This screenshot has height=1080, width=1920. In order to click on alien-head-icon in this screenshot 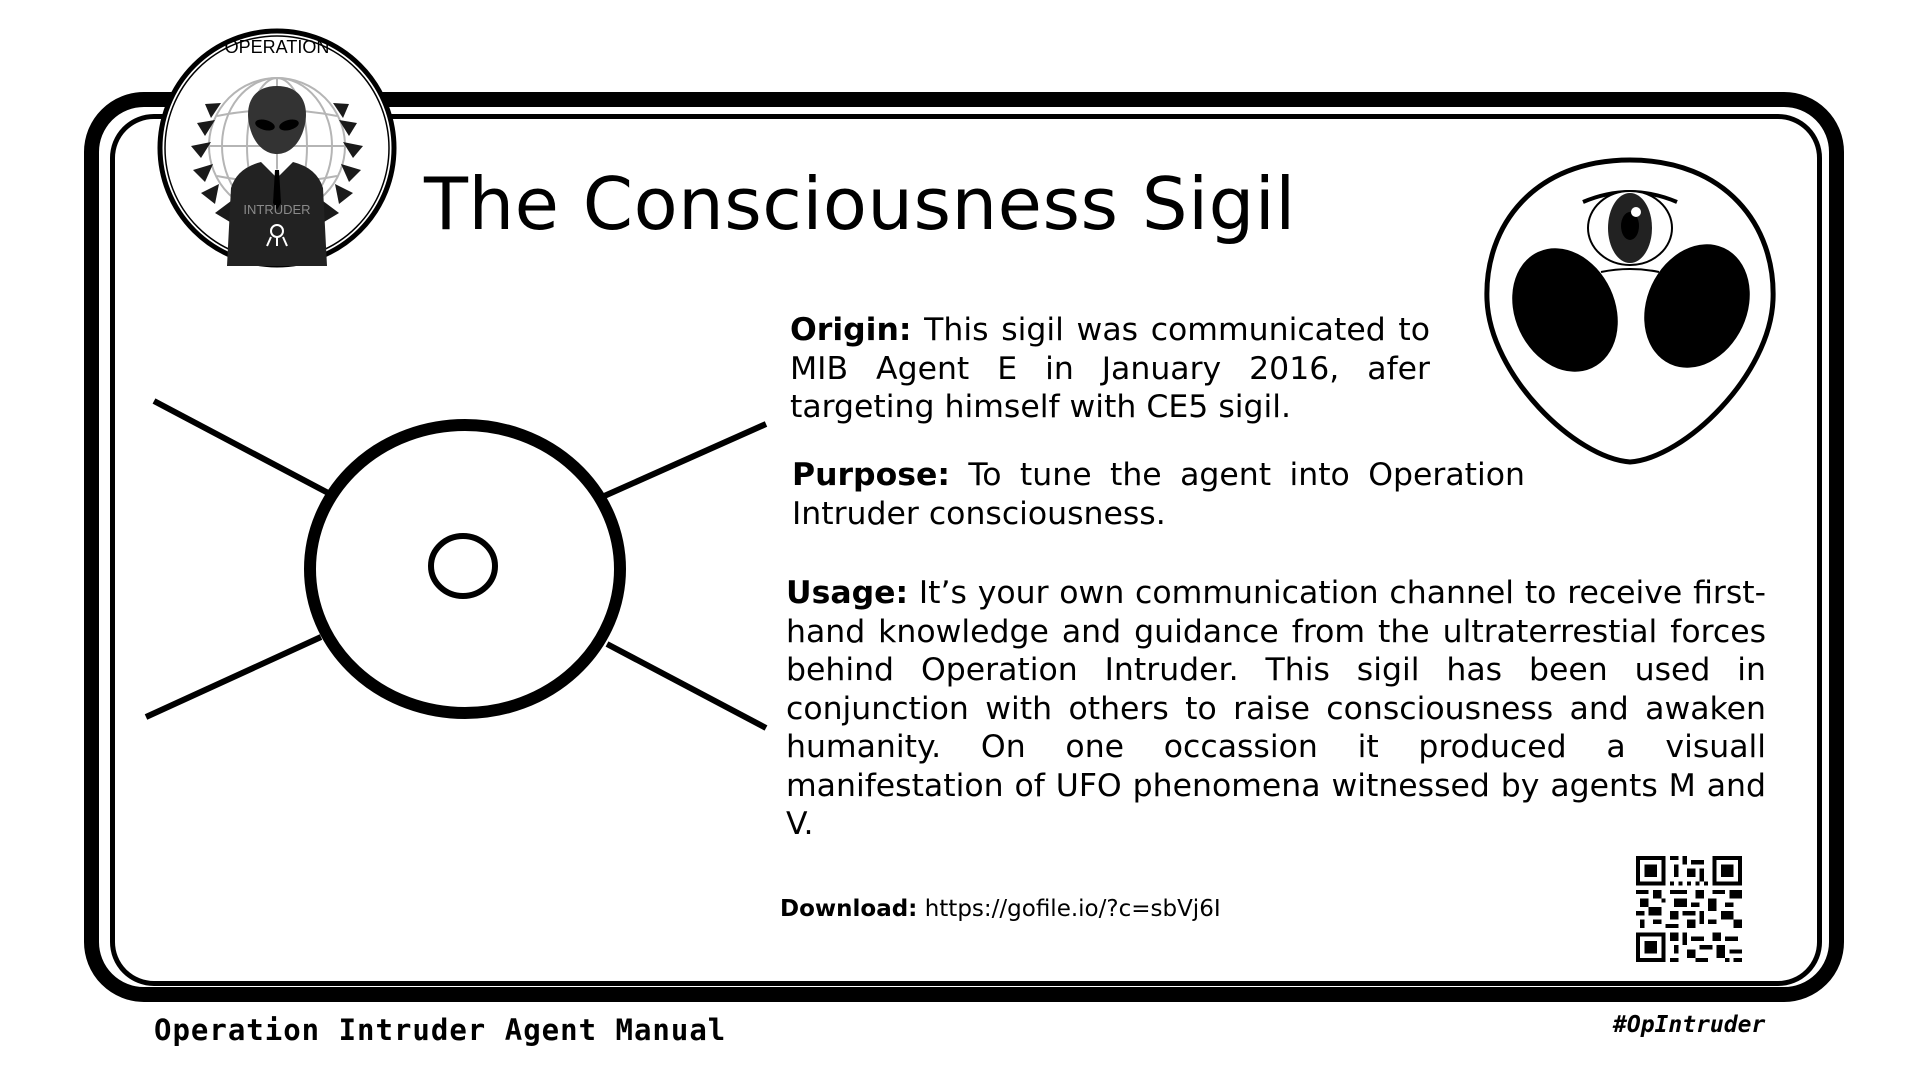, I will do `click(1630, 311)`.